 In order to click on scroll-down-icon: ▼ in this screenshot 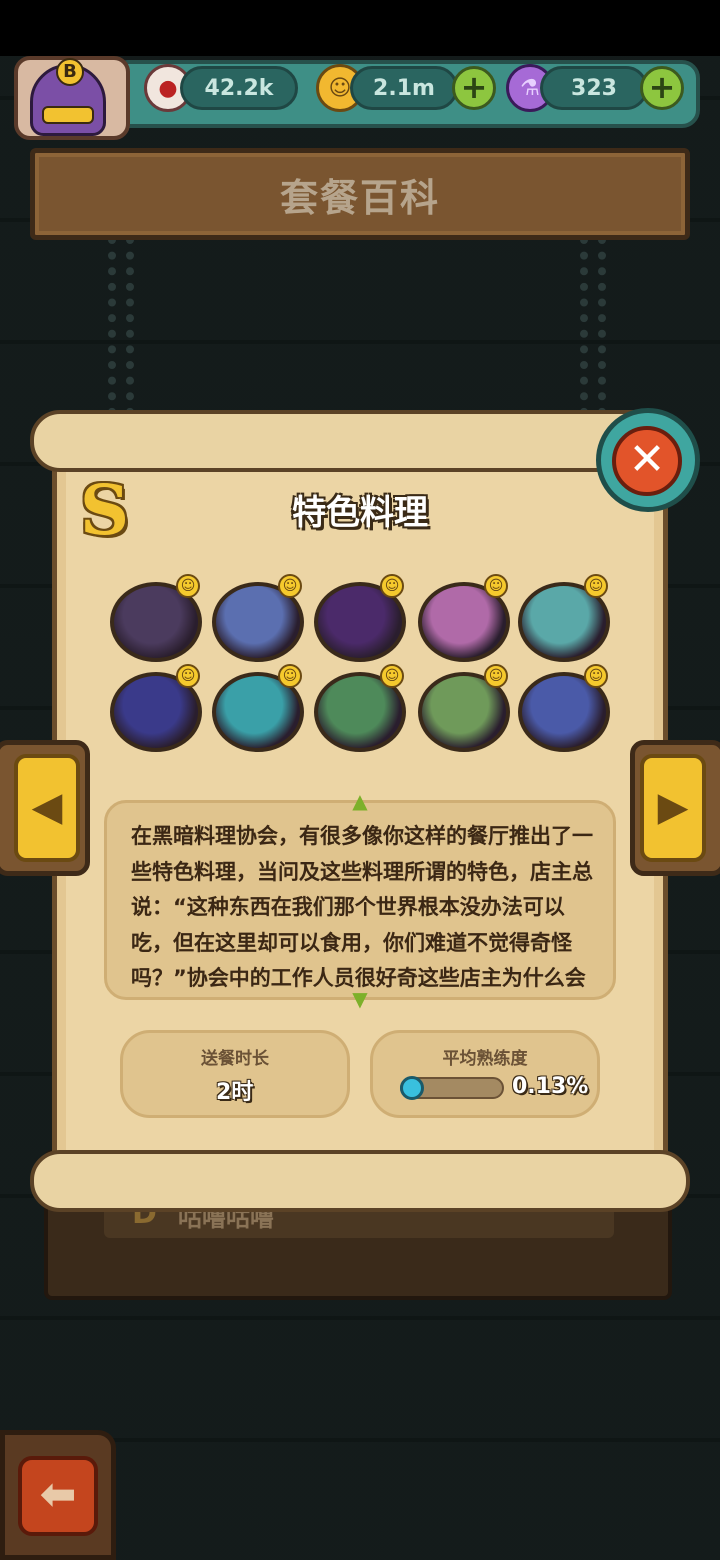, I will do `click(360, 999)`.